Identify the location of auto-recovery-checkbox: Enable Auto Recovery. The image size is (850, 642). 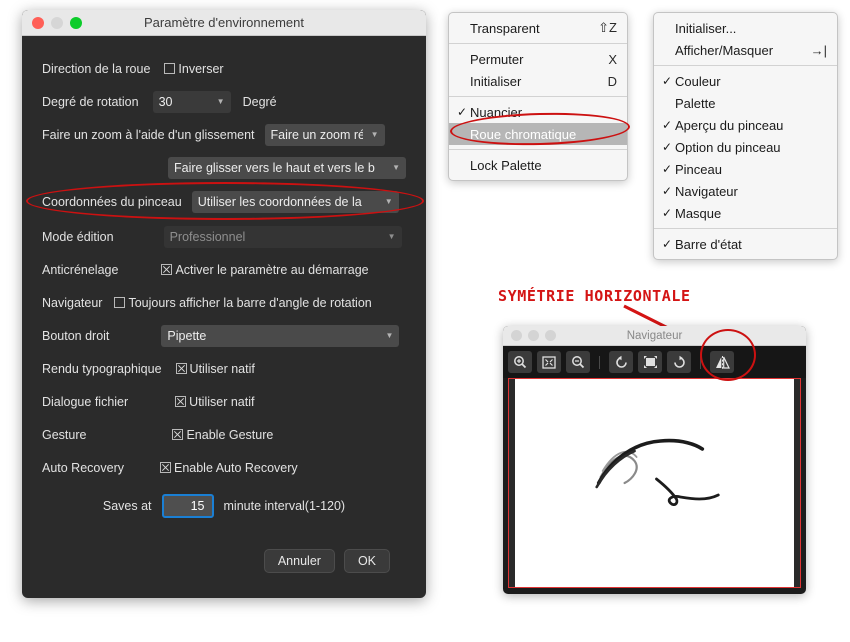
(228, 467).